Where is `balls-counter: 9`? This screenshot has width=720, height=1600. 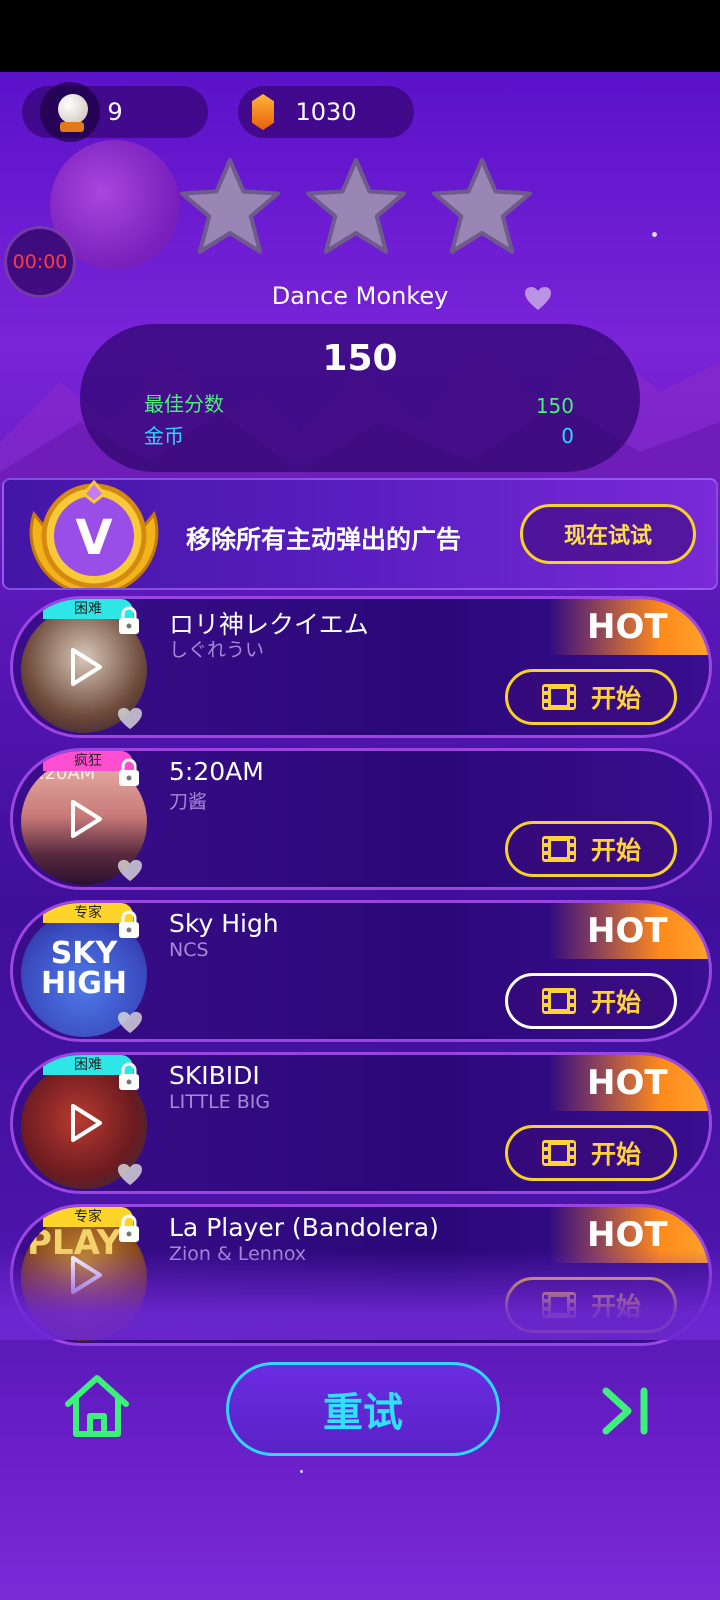
balls-counter: 9 is located at coordinates (115, 112).